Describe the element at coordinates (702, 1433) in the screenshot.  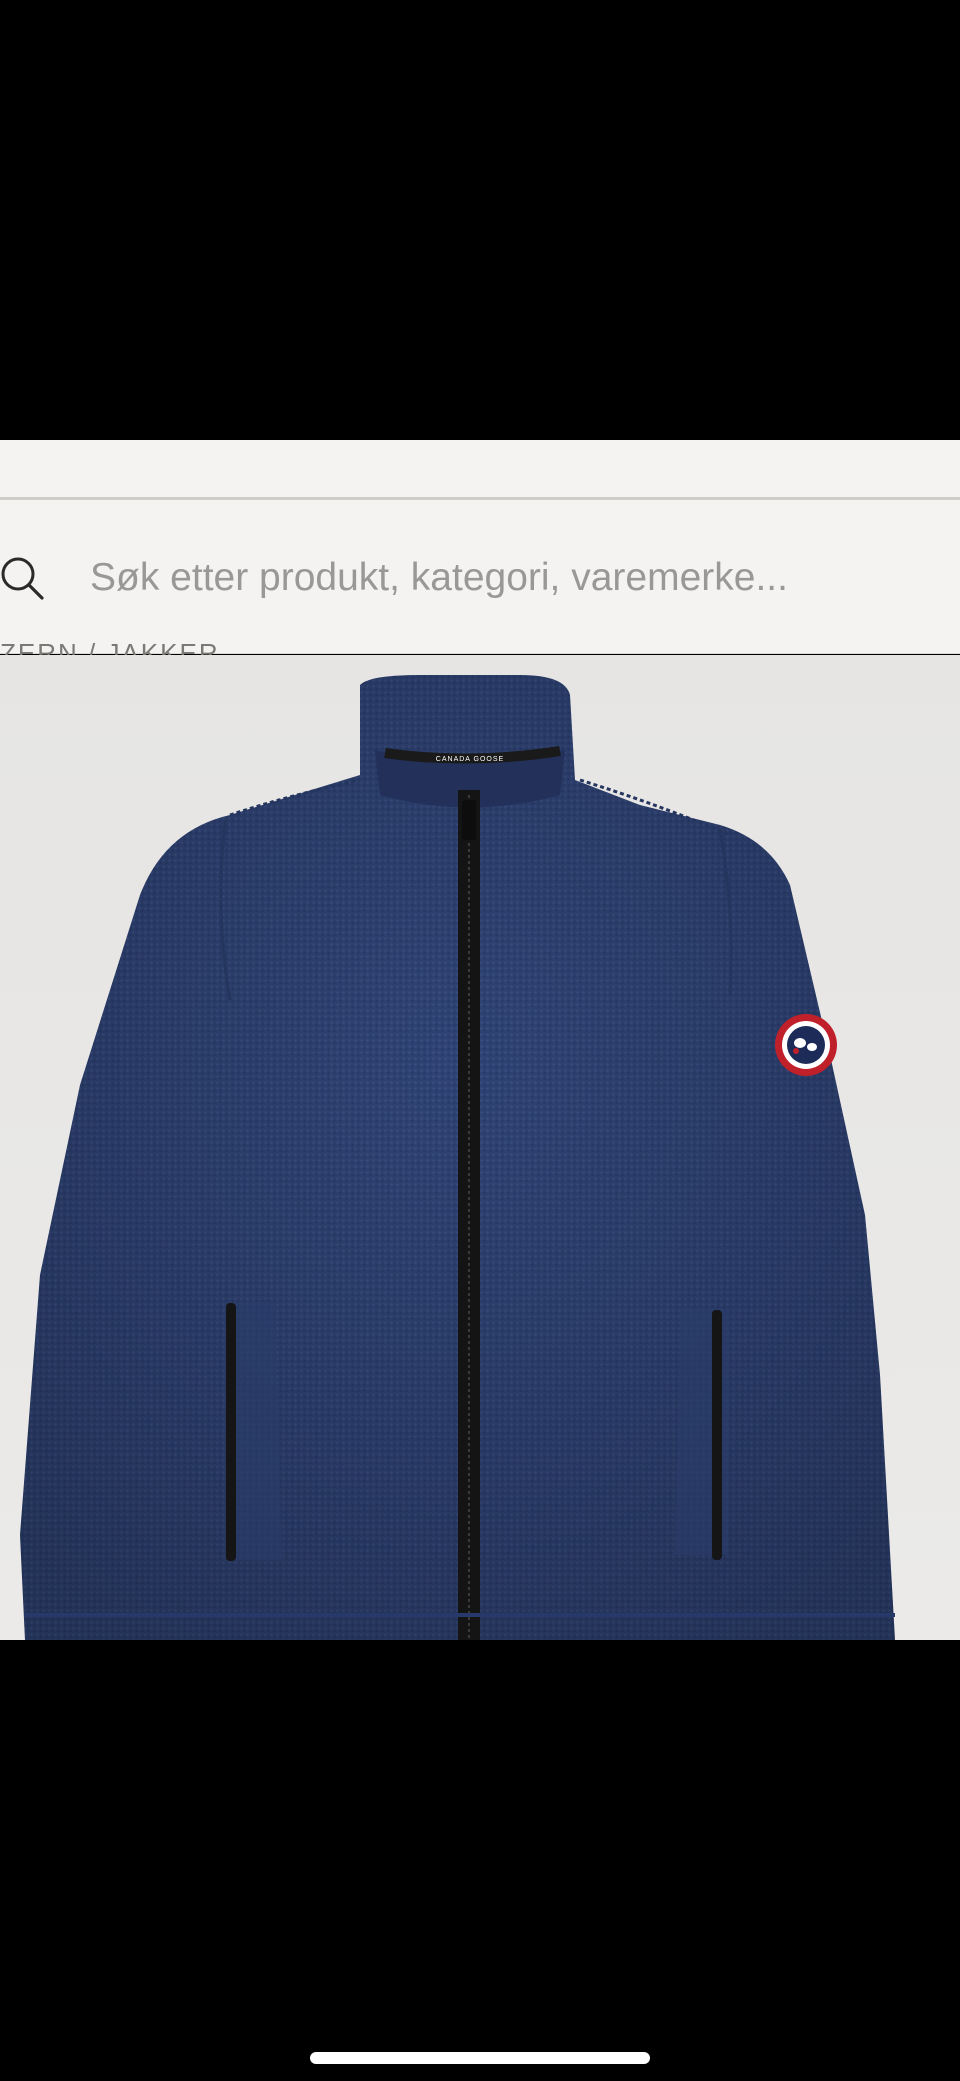
I see `right-pocket` at that location.